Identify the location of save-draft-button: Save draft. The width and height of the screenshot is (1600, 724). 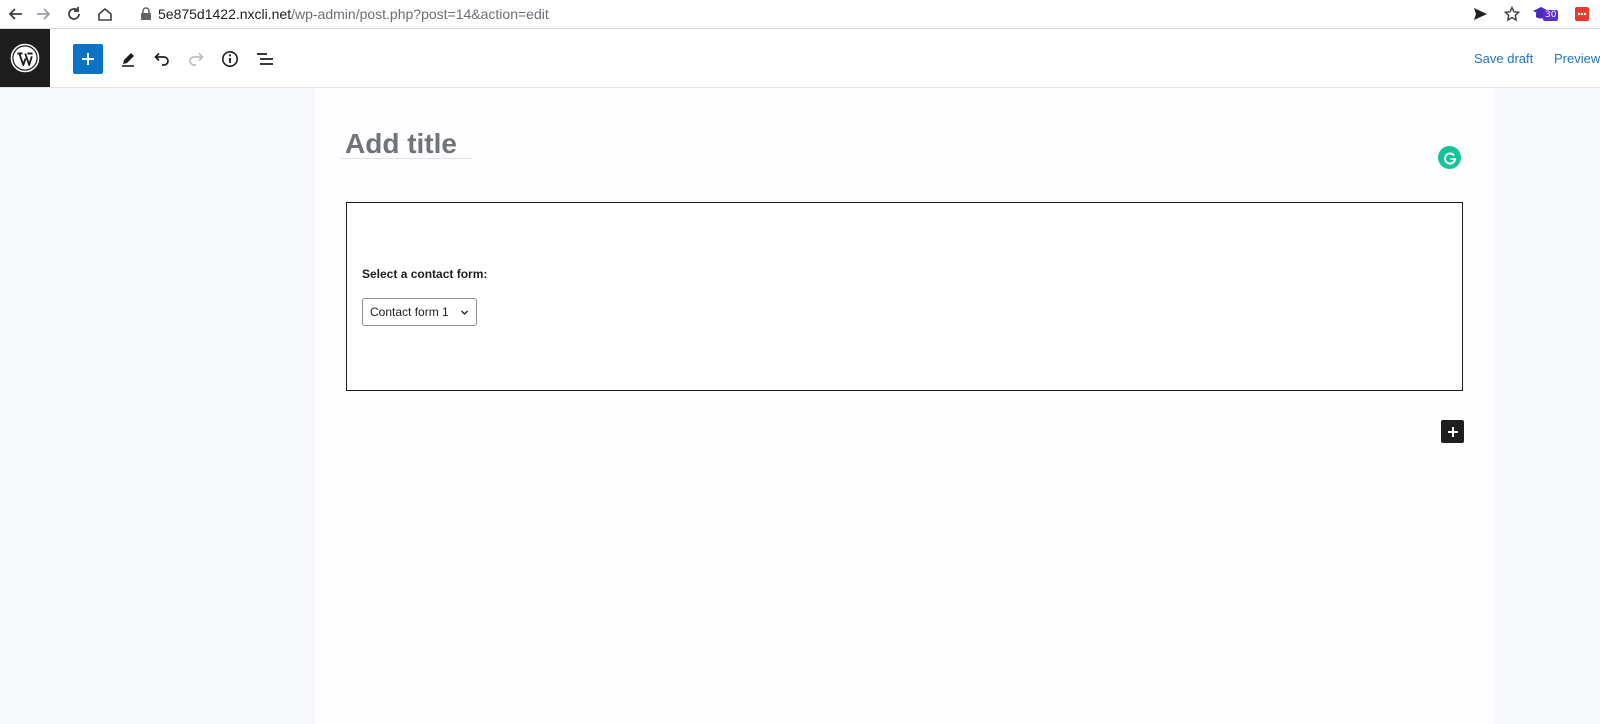
(1503, 58).